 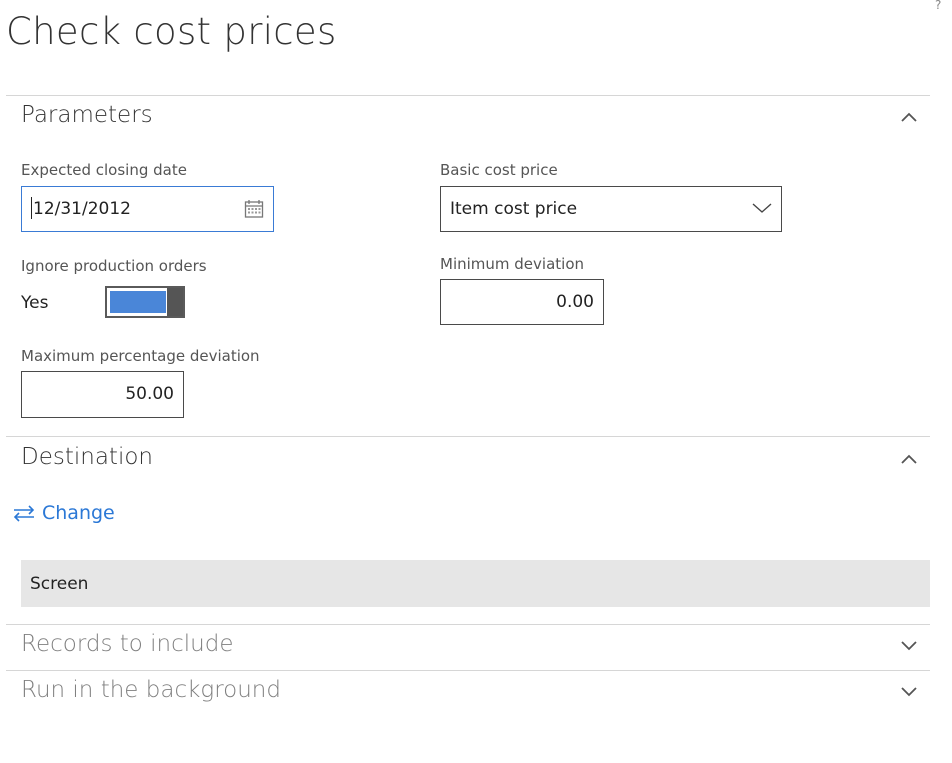 What do you see at coordinates (114, 266) in the screenshot?
I see `ignore-production-orders-label: Ignore production orders` at bounding box center [114, 266].